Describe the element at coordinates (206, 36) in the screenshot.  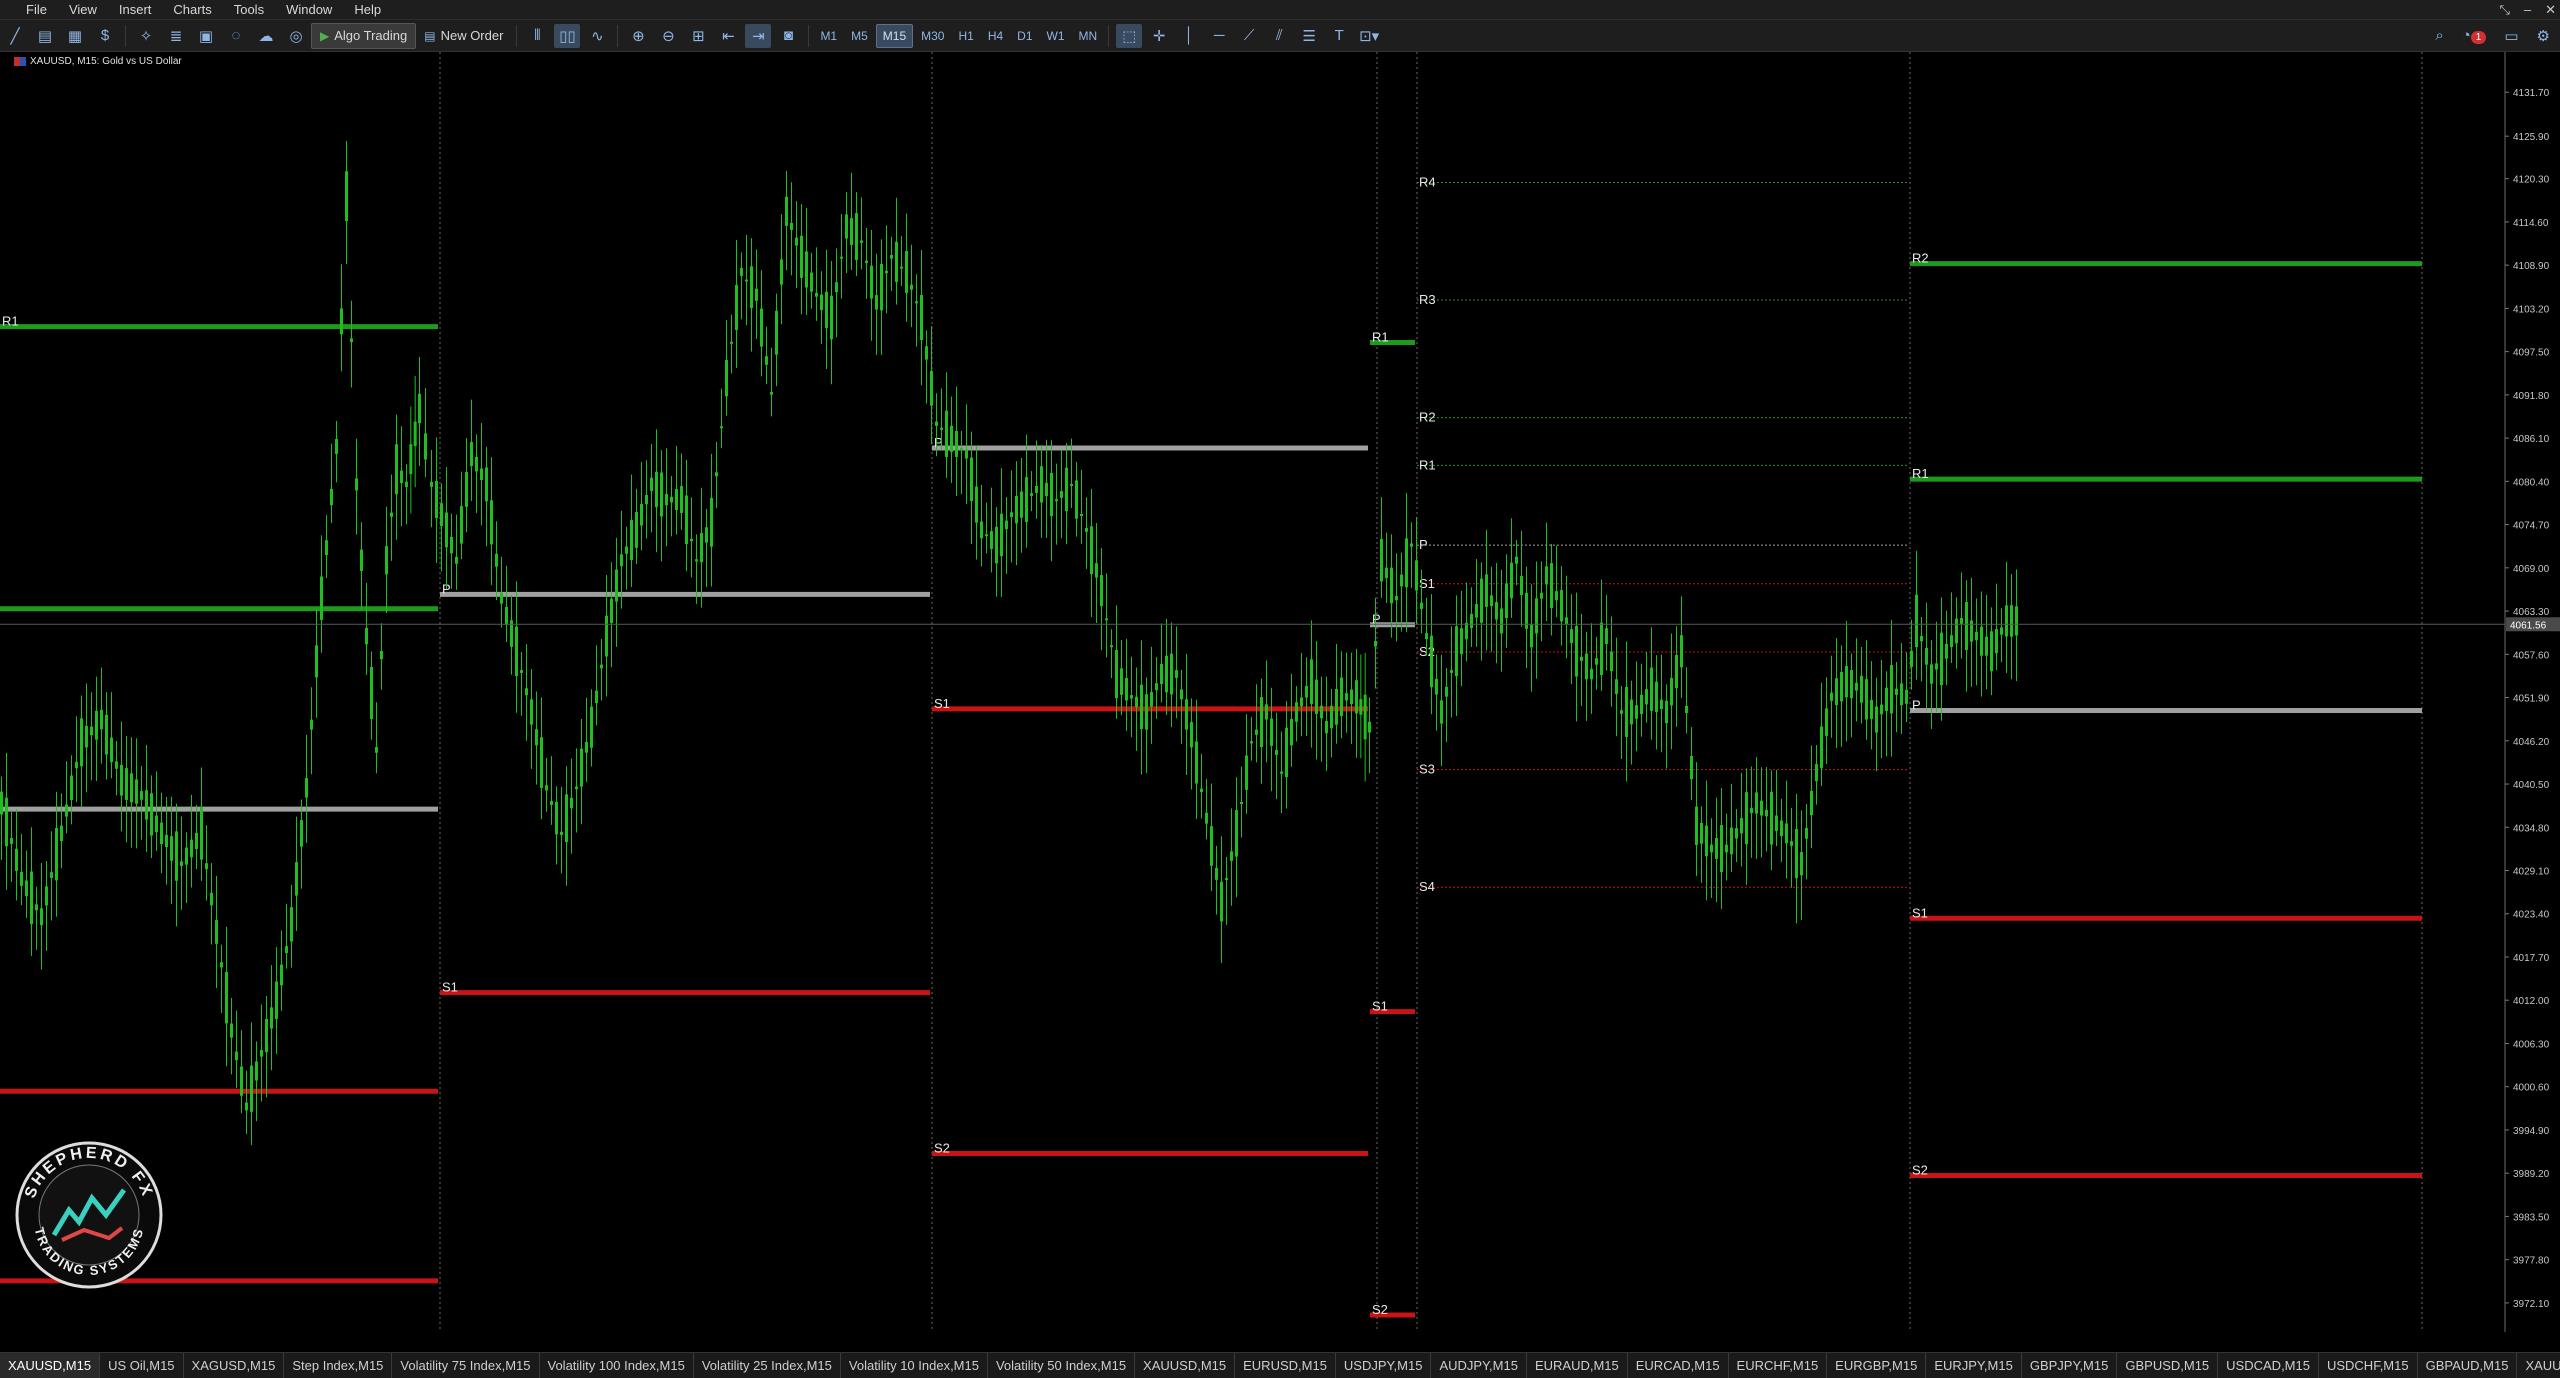
I see `lock-icon: ▣` at that location.